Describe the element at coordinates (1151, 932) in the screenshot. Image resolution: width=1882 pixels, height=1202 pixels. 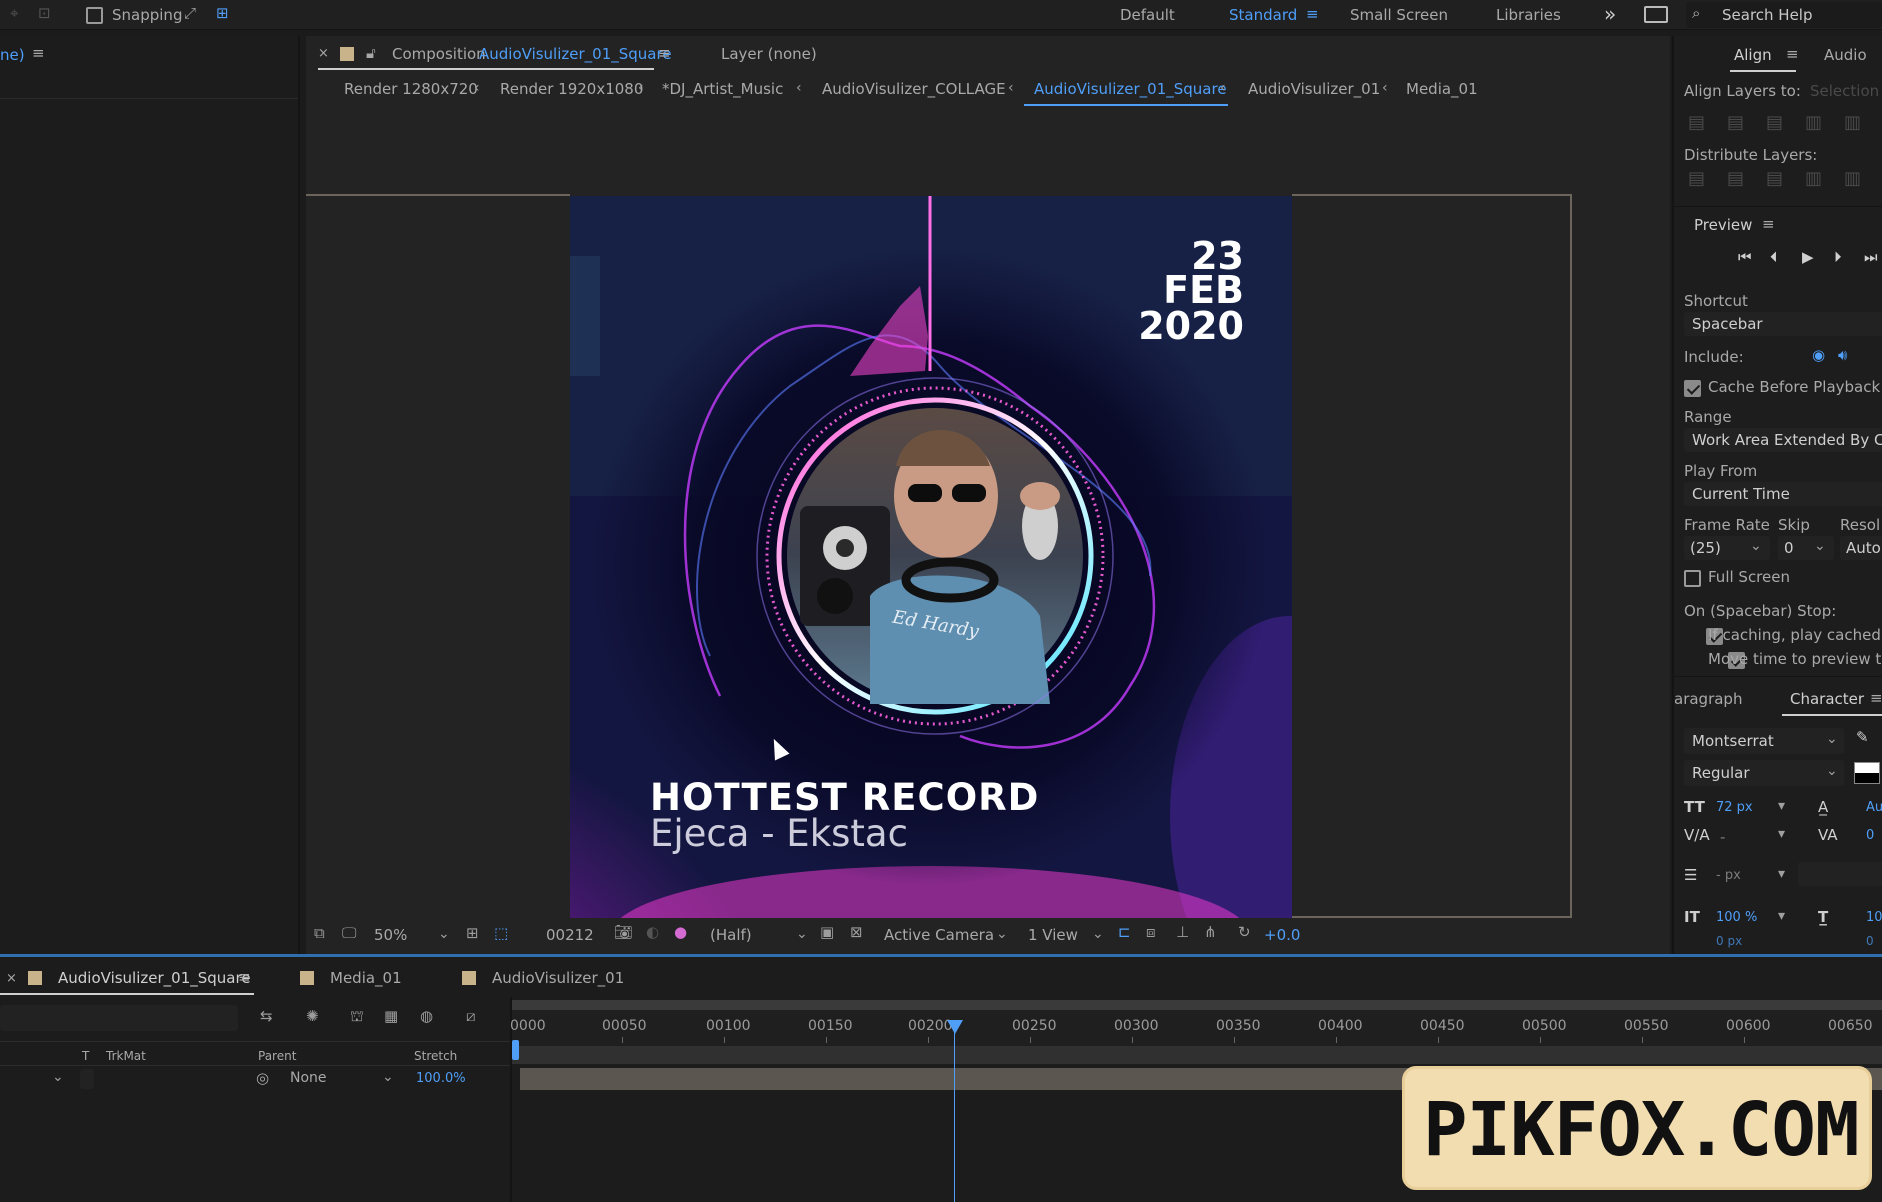
I see `draft-3d-icon: ⧈` at that location.